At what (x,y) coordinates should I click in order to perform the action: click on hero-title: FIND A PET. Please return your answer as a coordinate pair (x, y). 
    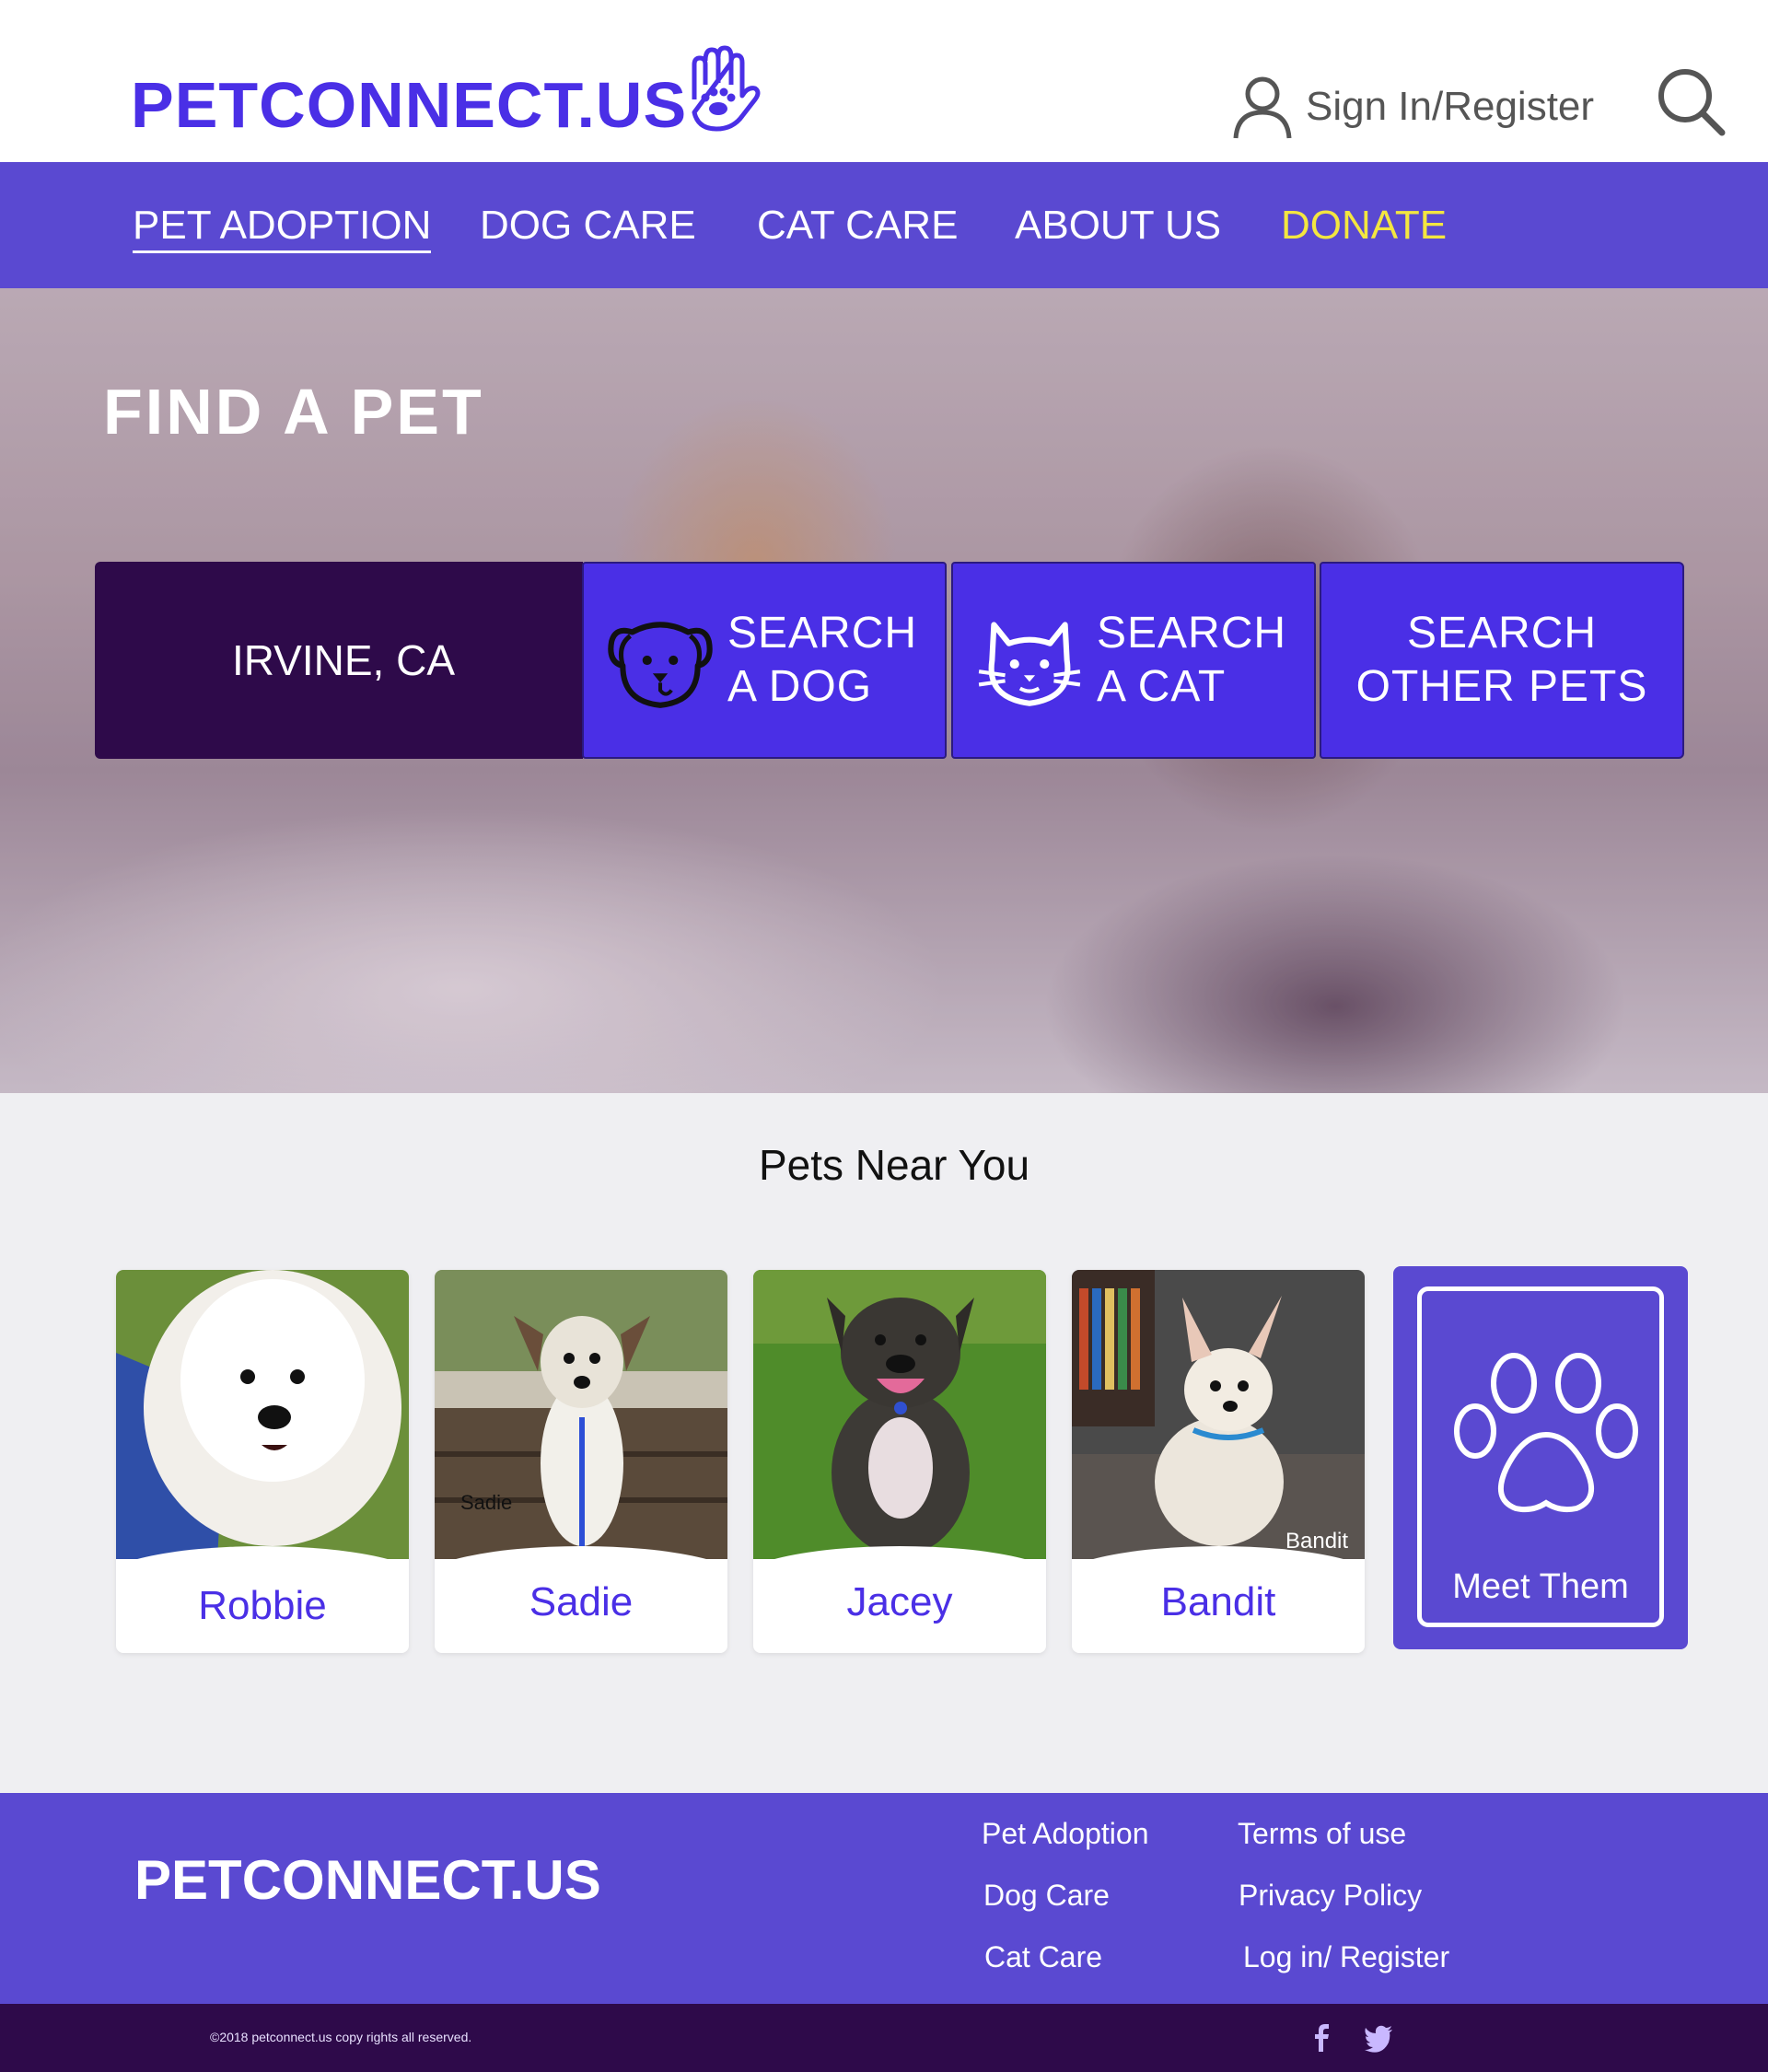
    Looking at the image, I should click on (293, 412).